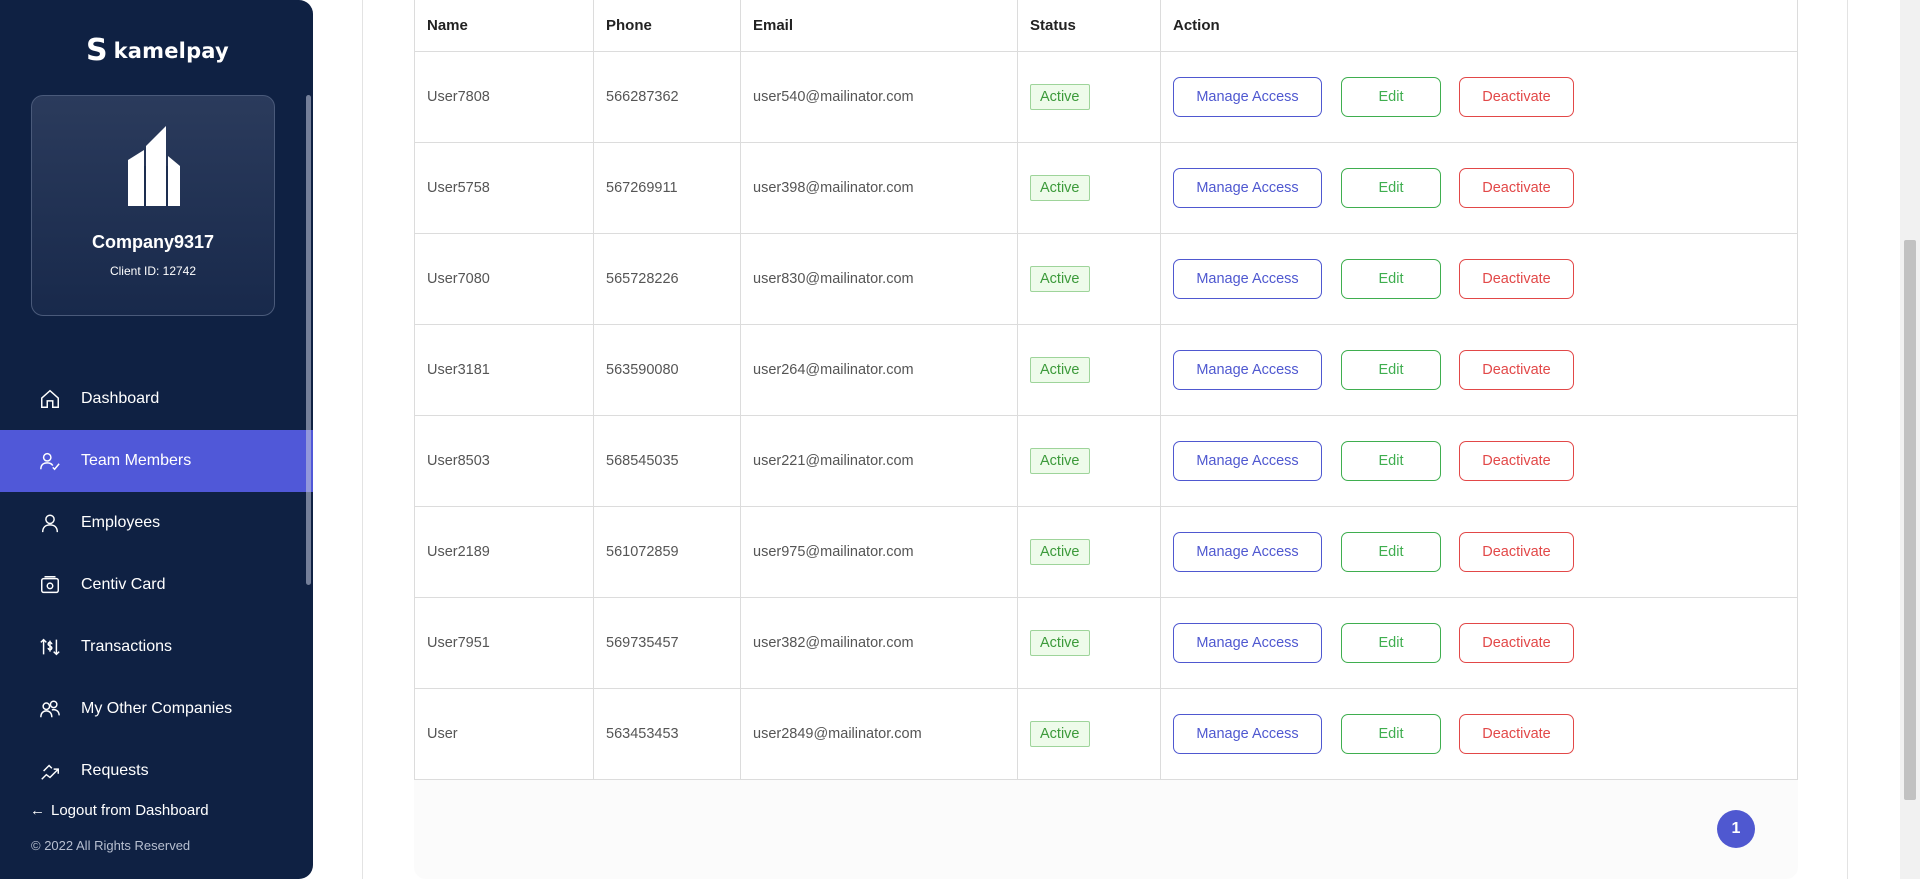  What do you see at coordinates (667, 460) in the screenshot?
I see `cell-phone: 568545035` at bounding box center [667, 460].